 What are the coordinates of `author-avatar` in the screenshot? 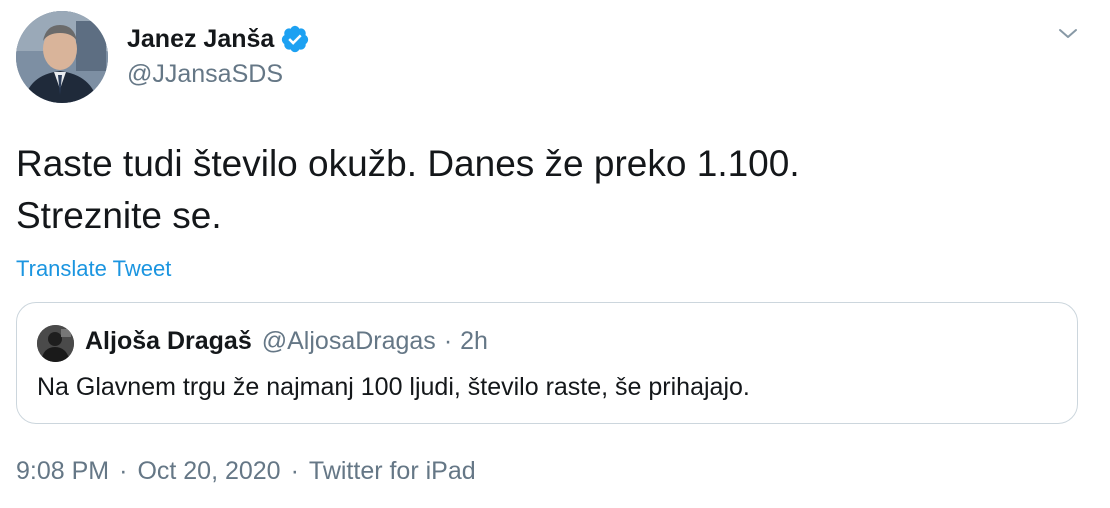 It's located at (62, 57).